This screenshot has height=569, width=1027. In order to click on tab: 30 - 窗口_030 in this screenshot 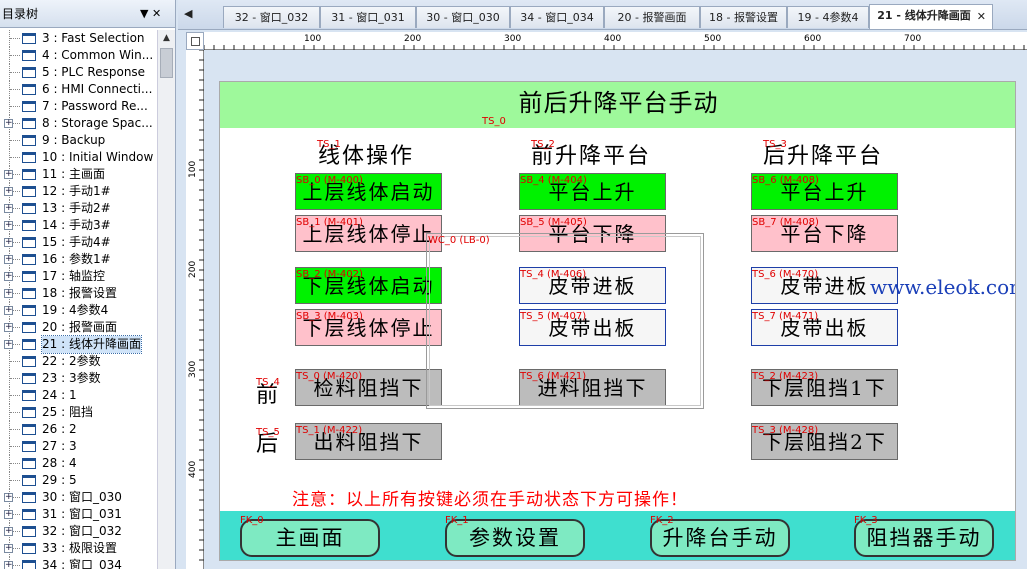, I will do `click(463, 17)`.